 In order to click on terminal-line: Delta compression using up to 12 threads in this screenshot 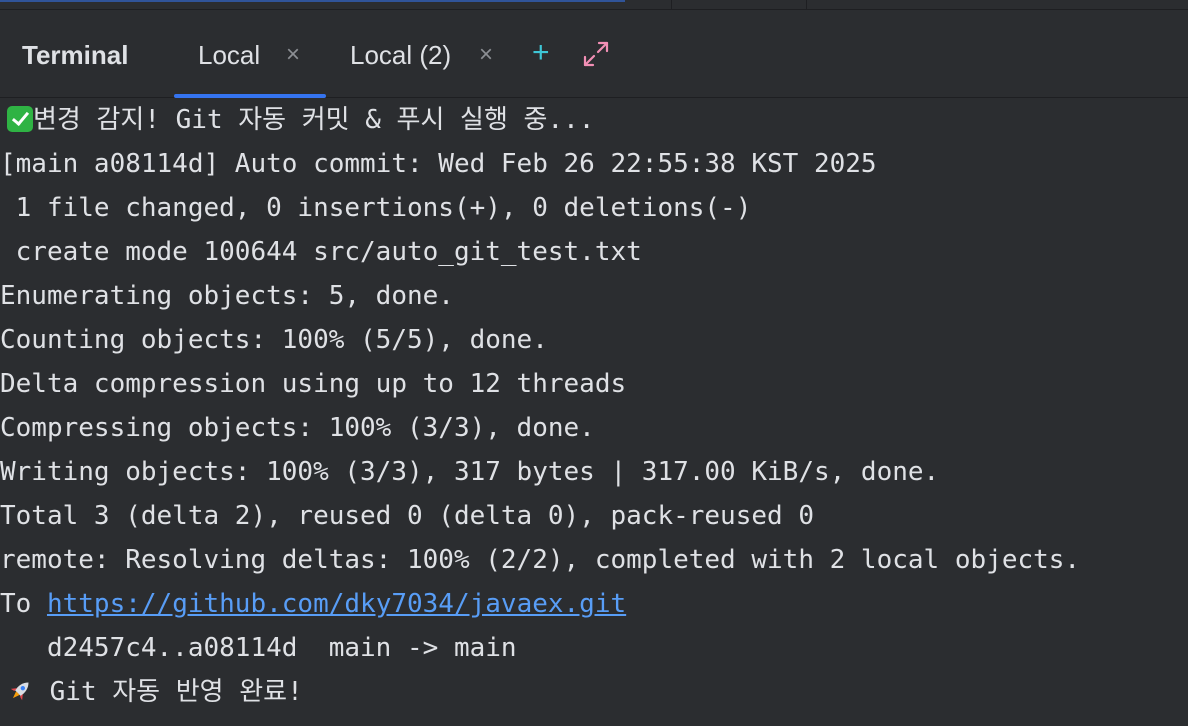, I will do `click(313, 384)`.